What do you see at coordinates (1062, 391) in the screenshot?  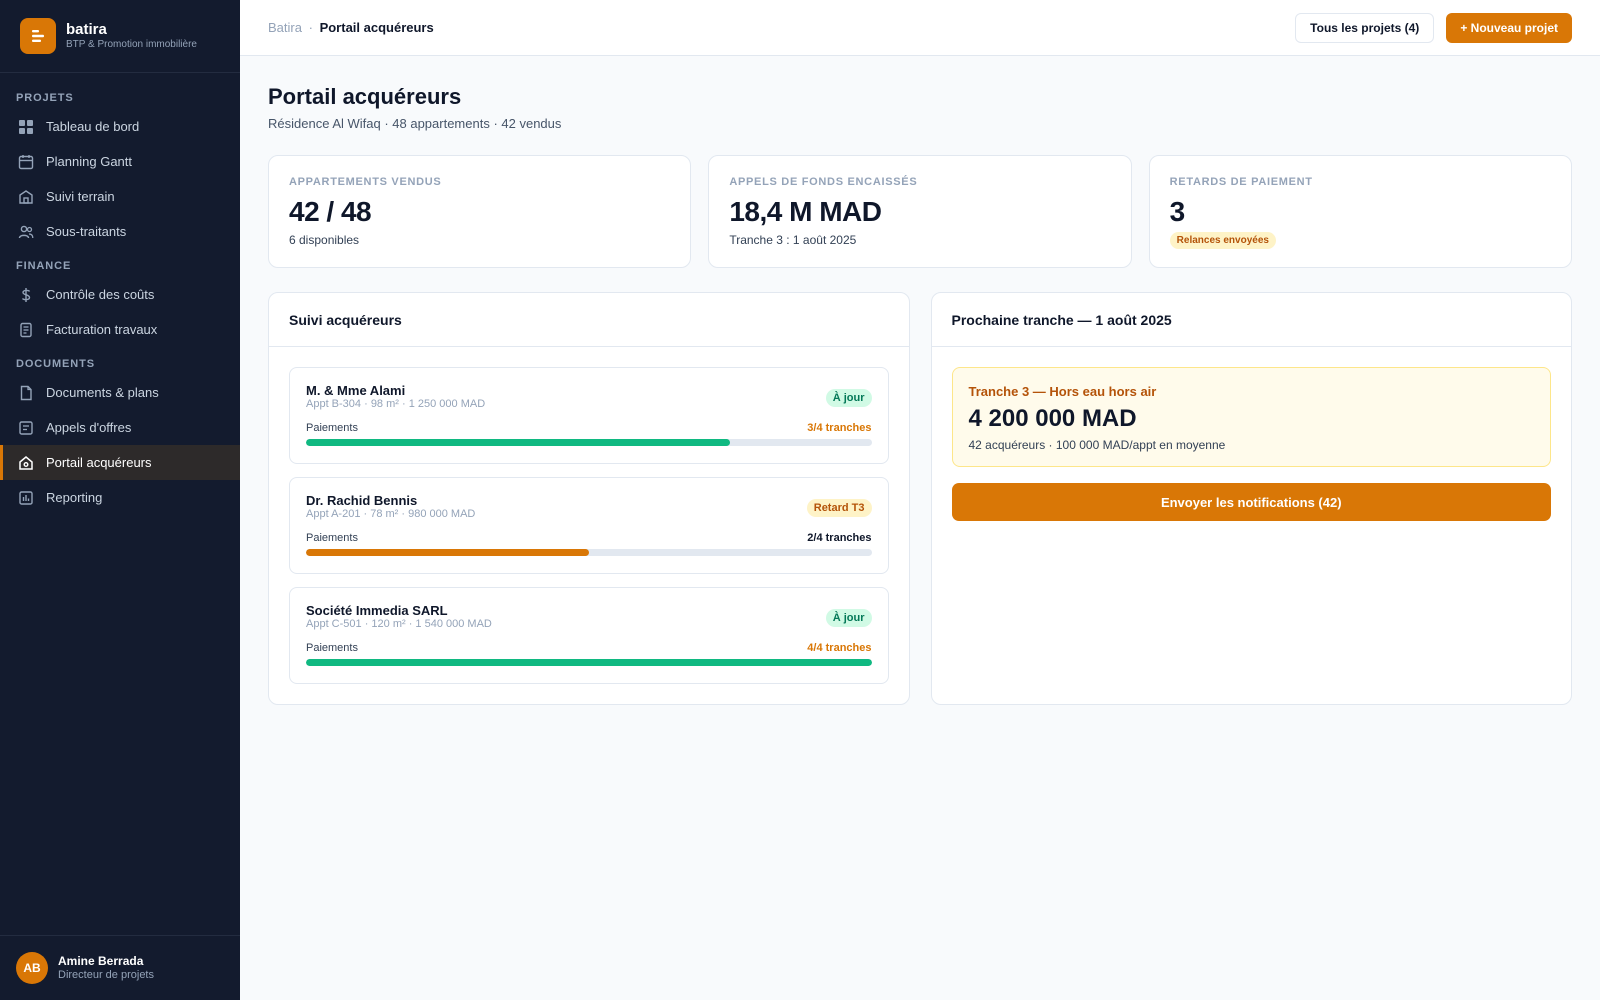 I see `tranche-title: Tranche 3 — Hors eau hors air` at bounding box center [1062, 391].